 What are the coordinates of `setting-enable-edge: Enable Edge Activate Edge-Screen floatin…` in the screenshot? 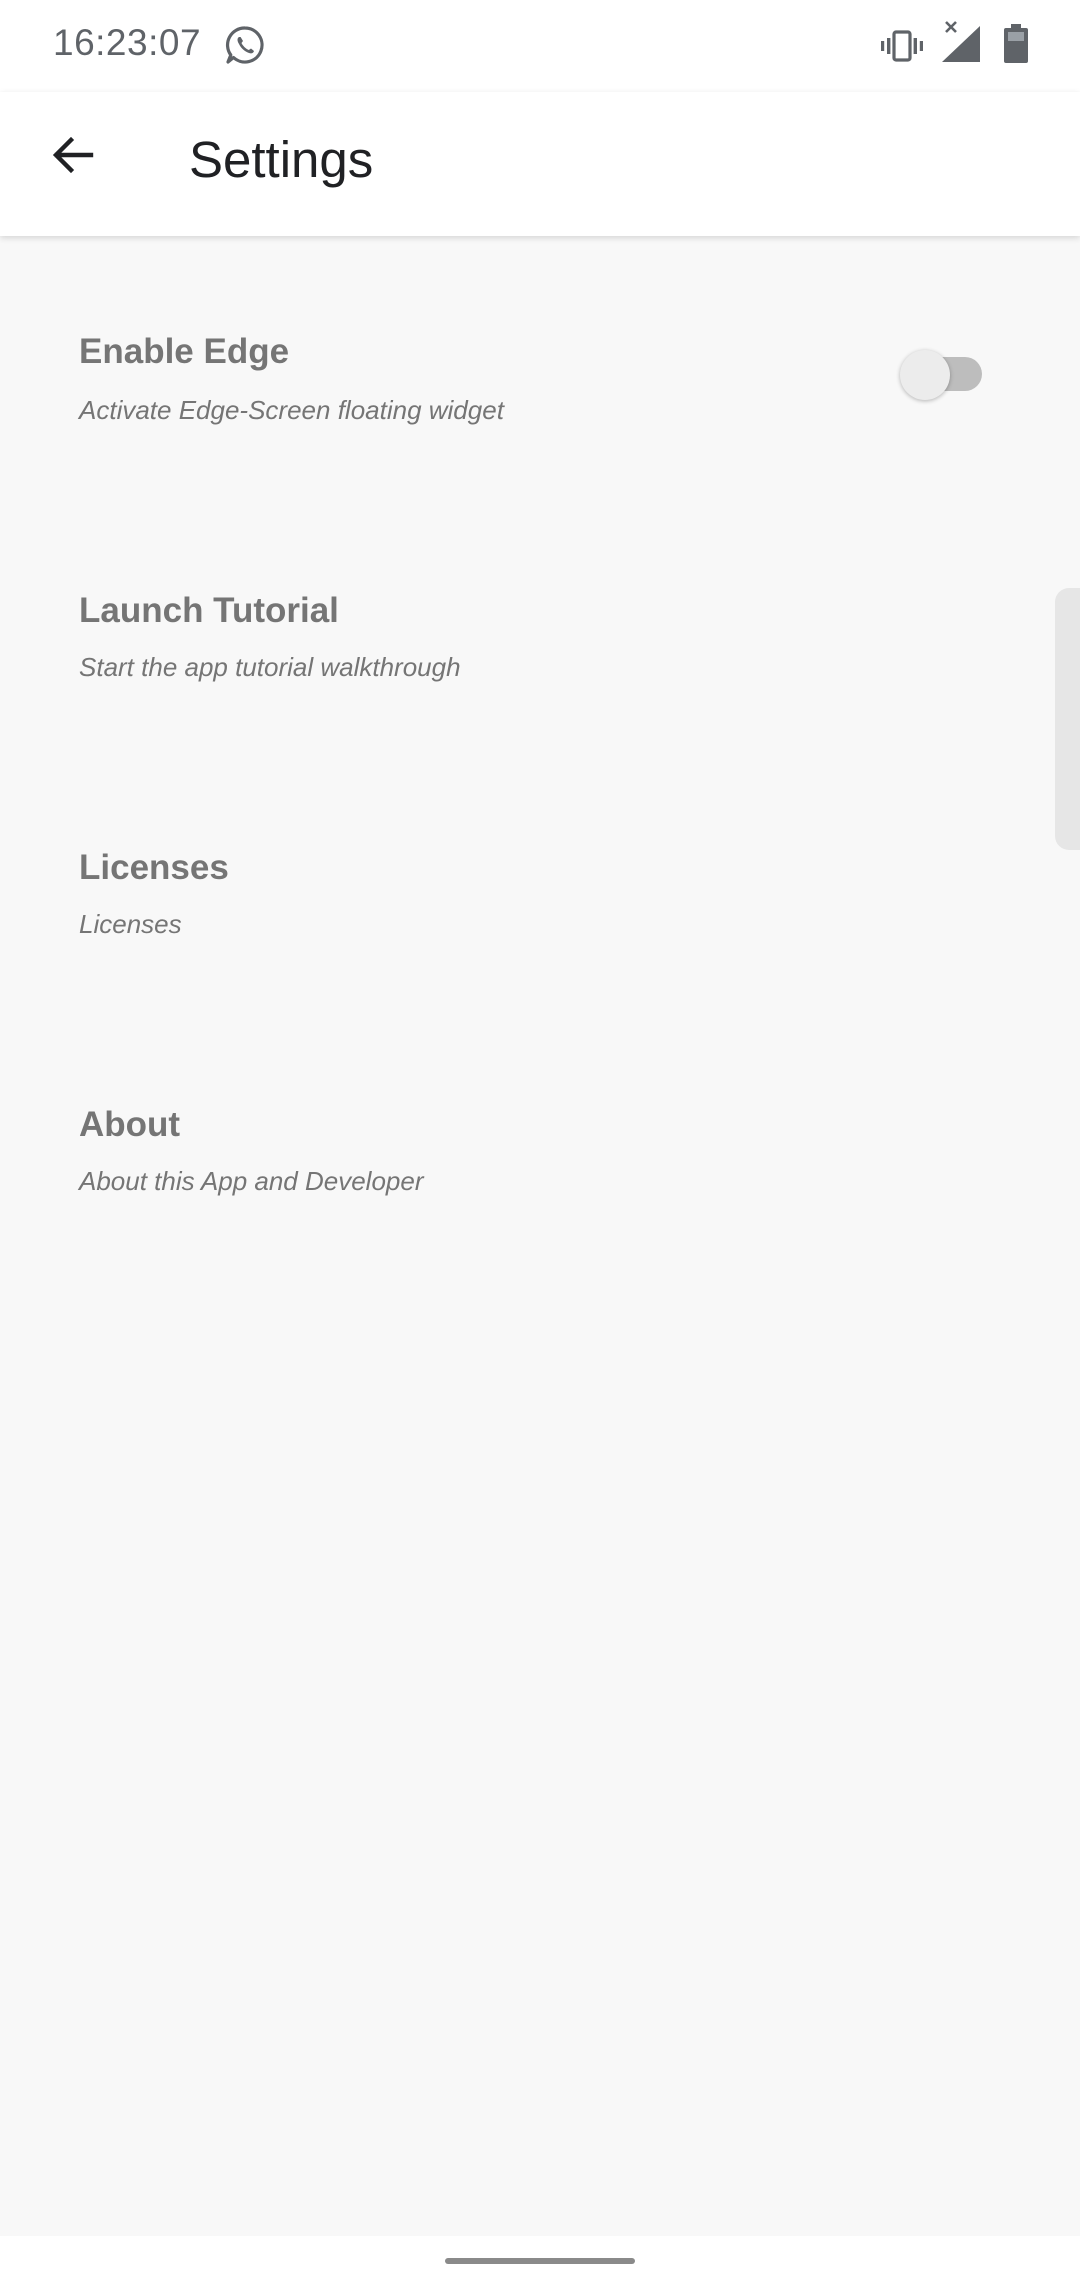 It's located at (540, 364).